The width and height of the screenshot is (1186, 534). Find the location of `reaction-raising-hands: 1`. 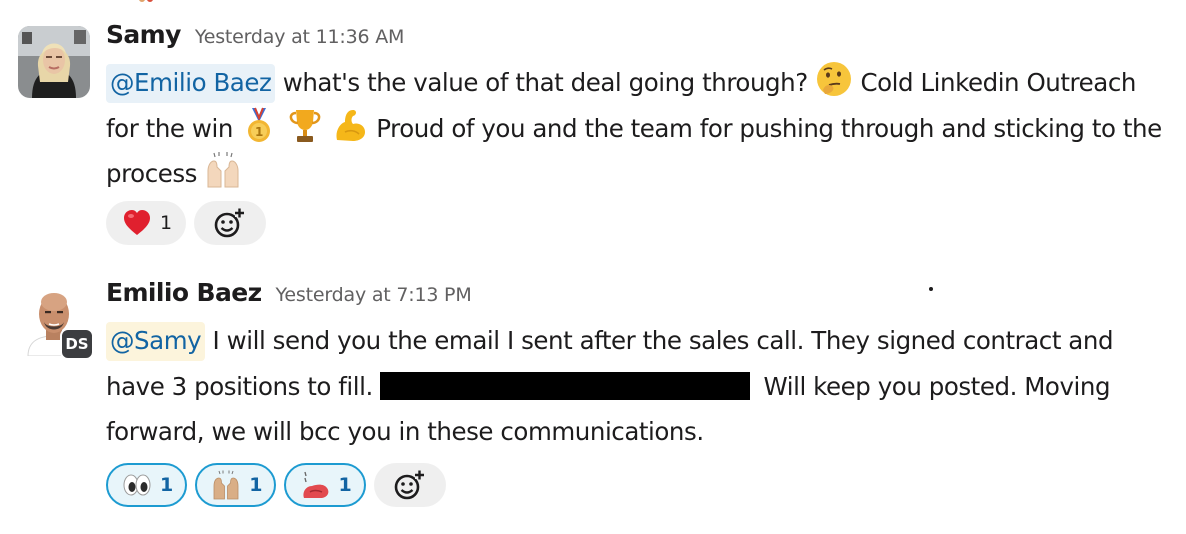

reaction-raising-hands: 1 is located at coordinates (236, 484).